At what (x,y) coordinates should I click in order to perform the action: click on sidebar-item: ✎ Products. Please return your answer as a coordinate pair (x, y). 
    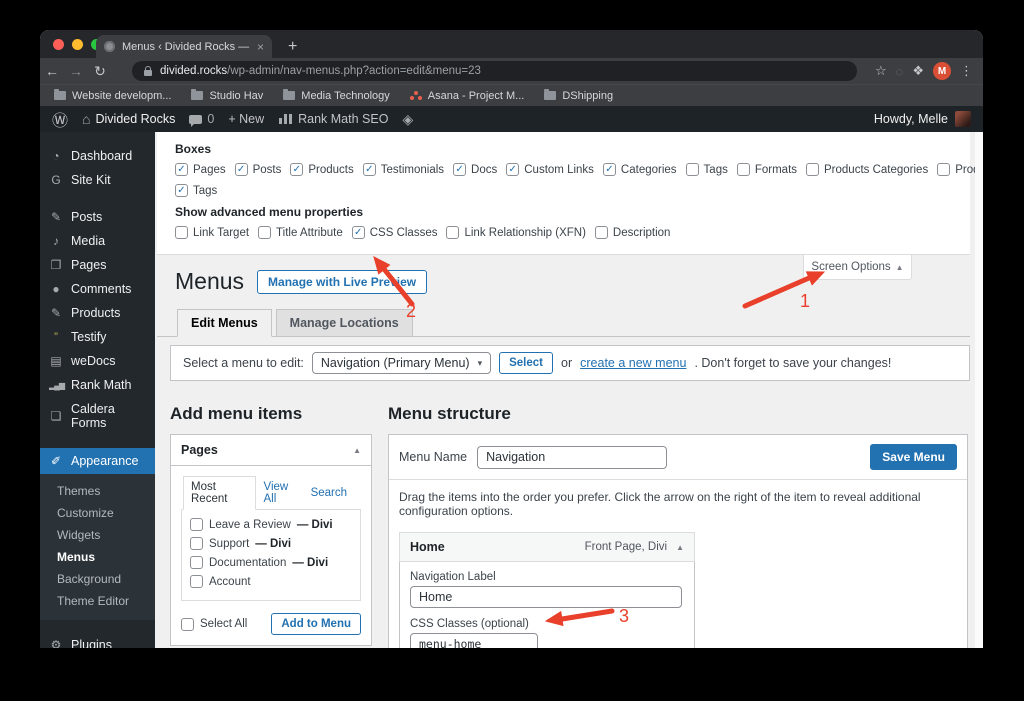
    Looking at the image, I should click on (97, 313).